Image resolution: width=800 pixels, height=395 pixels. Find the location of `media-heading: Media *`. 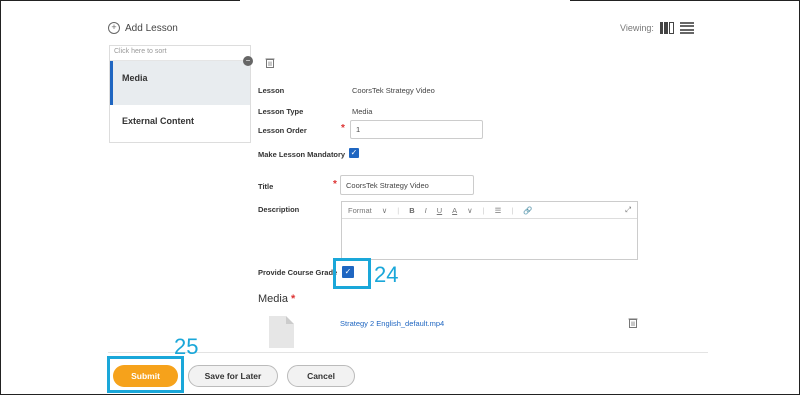

media-heading: Media * is located at coordinates (276, 299).